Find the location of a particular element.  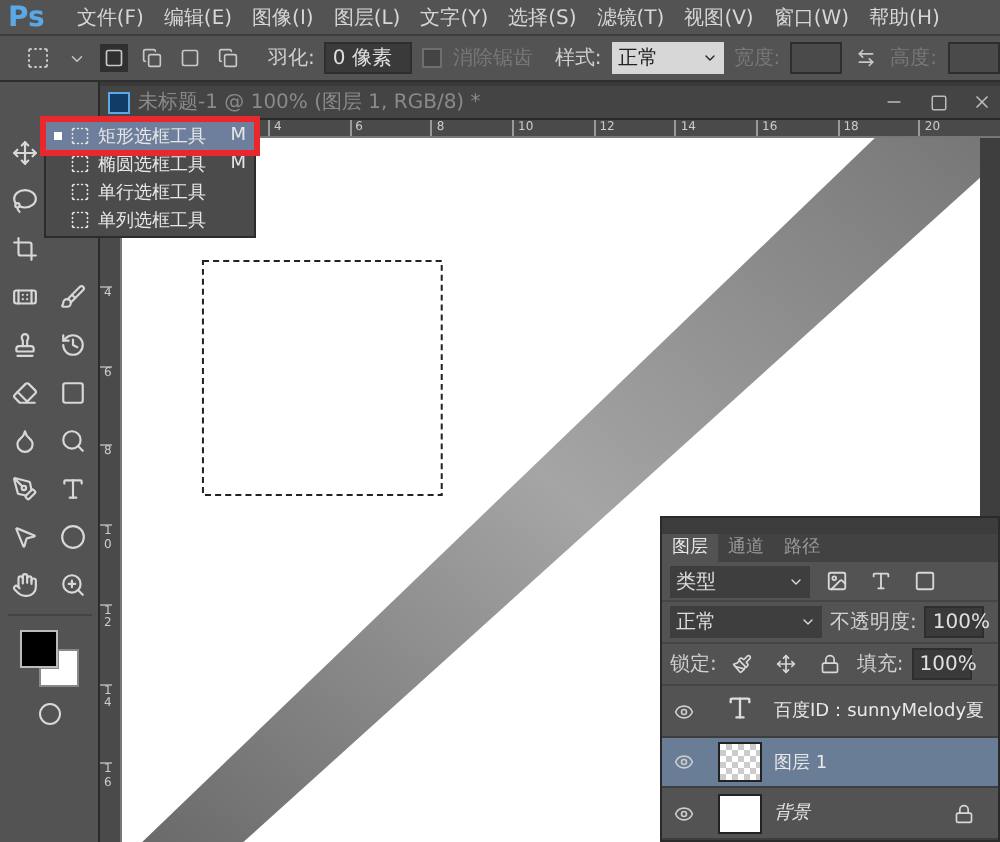

menu-item: 编辑(E) is located at coordinates (198, 17).